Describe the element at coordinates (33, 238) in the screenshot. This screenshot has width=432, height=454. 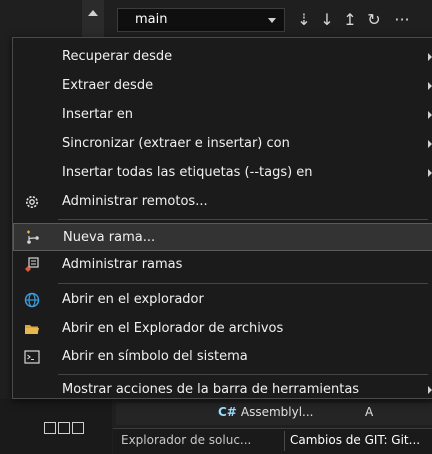
I see `new-branch-icon` at that location.